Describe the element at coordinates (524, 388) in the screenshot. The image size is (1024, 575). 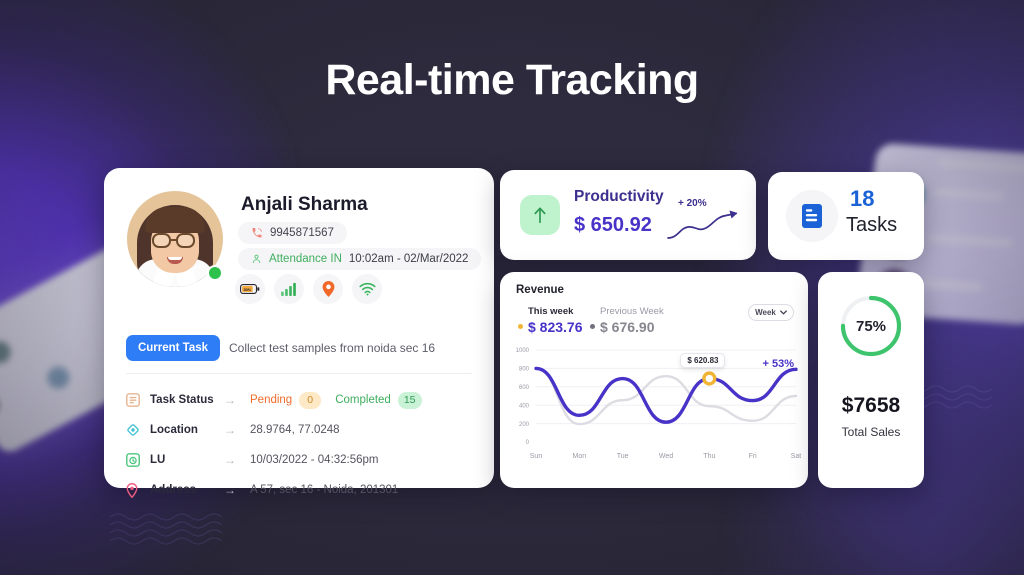
I see `svg-text: 600` at that location.